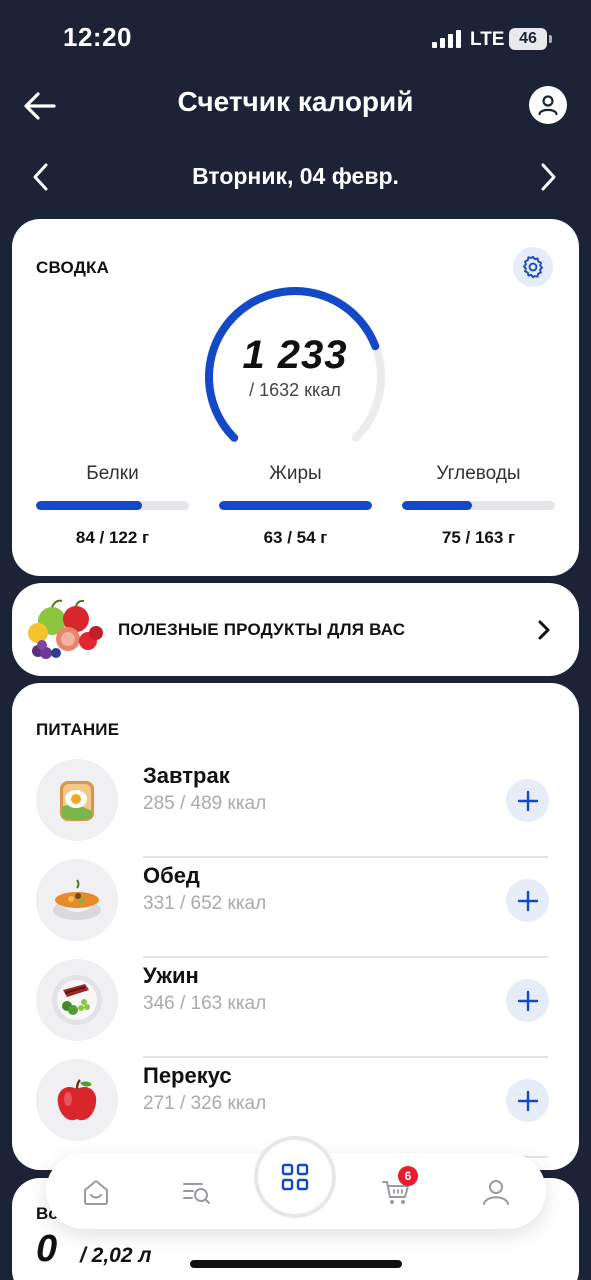  Describe the element at coordinates (487, 39) in the screenshot. I see `network-label: LTE` at that location.